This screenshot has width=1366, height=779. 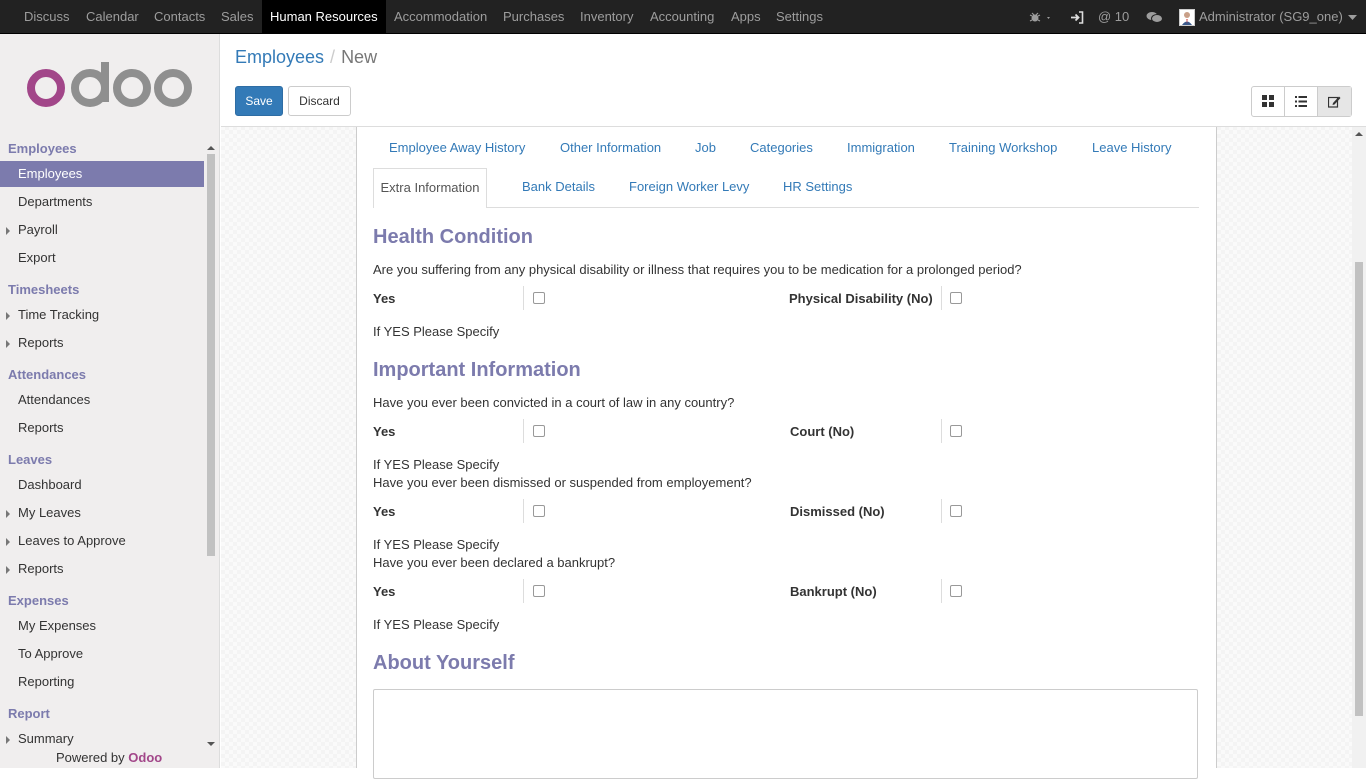 I want to click on menu-sales: Sales, so click(x=237, y=17).